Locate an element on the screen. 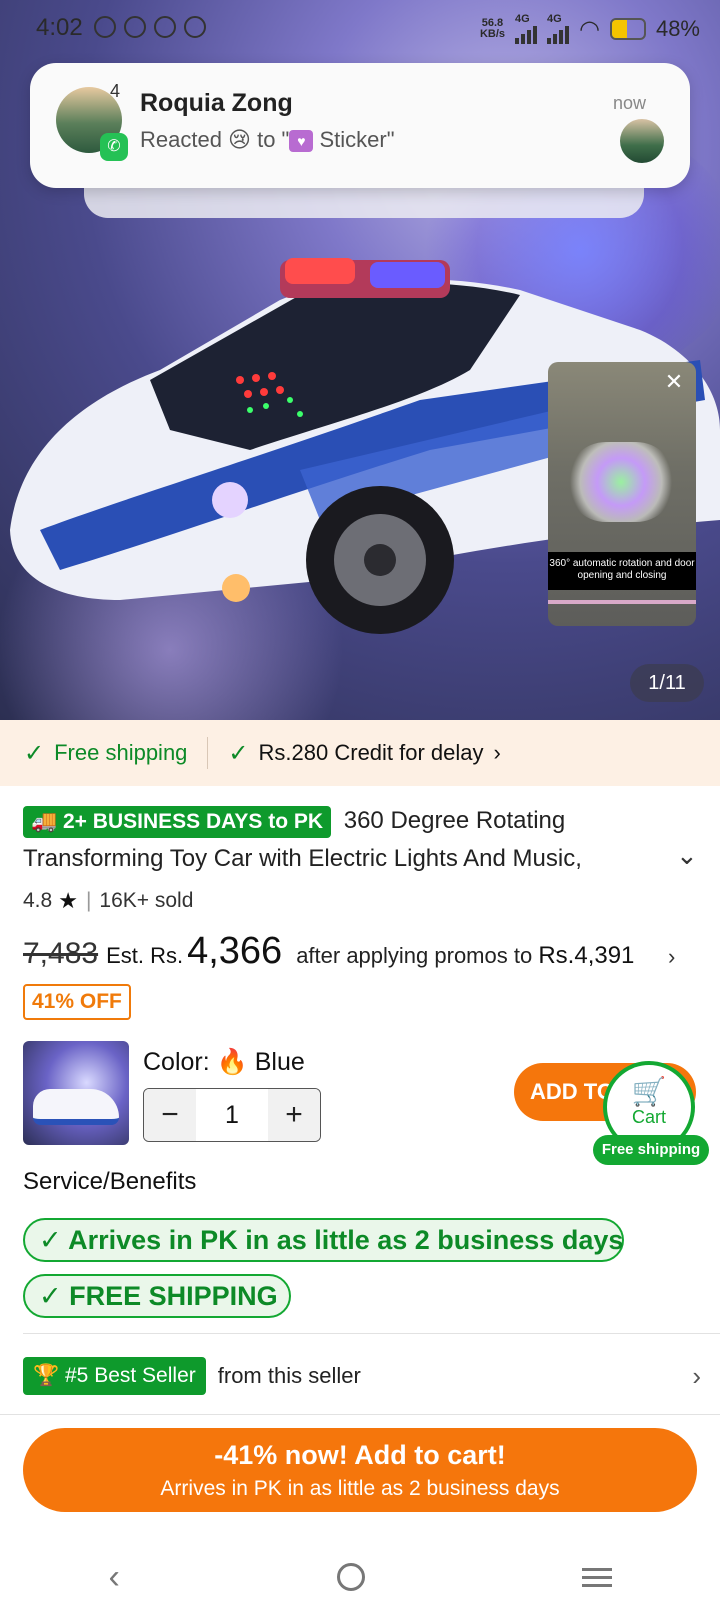 This screenshot has height=1612, width=720. expand-title-icon: ⌄ is located at coordinates (687, 855).